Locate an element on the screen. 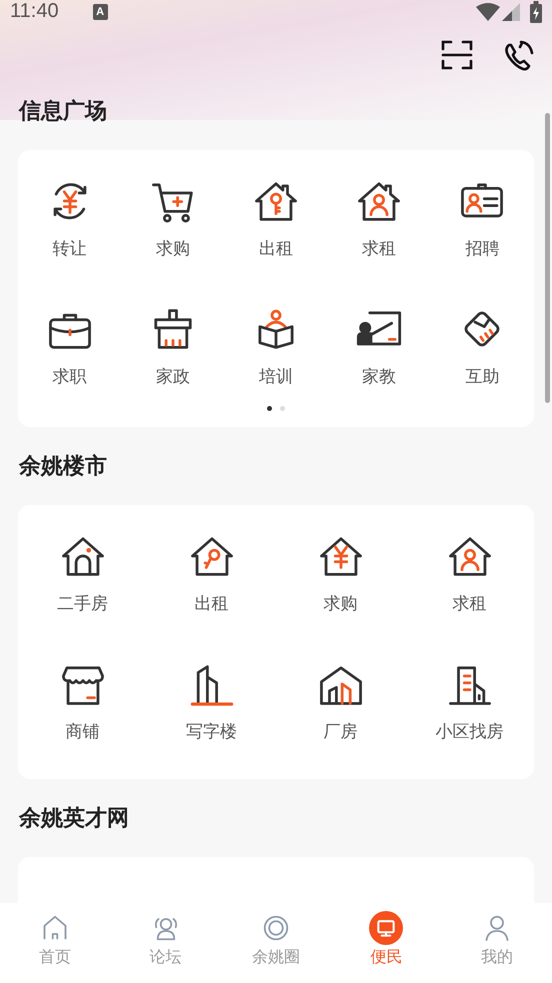  category-item: 厂房 is located at coordinates (341, 732).